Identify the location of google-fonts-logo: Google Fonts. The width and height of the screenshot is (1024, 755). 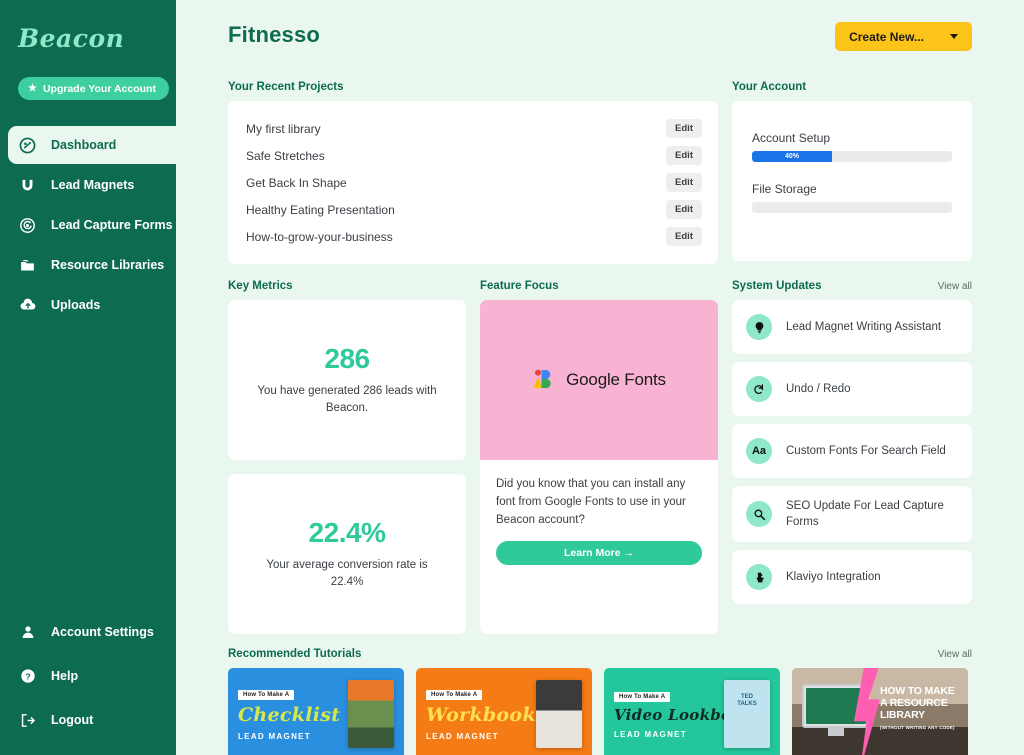
(599, 380).